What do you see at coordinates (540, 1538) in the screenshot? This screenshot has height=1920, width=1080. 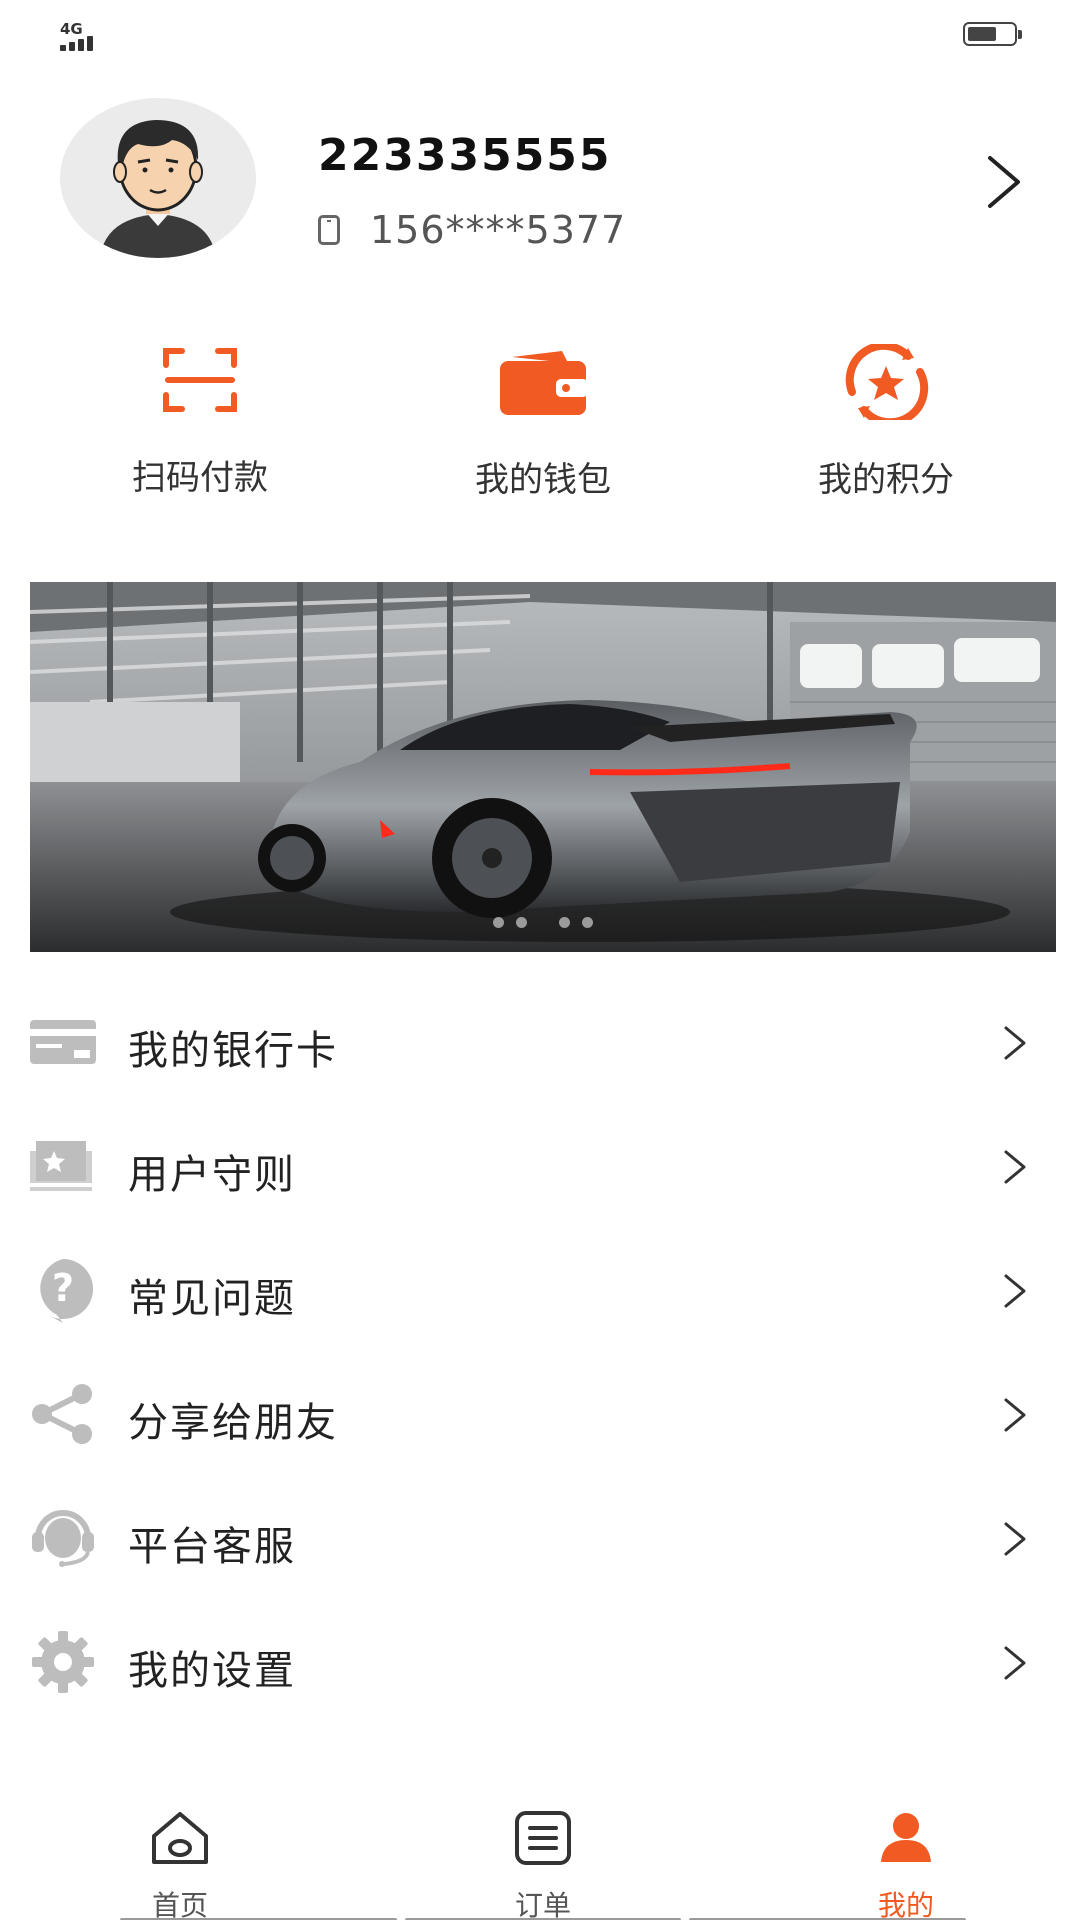 I see `menu-item-customer-service: 平台客服` at bounding box center [540, 1538].